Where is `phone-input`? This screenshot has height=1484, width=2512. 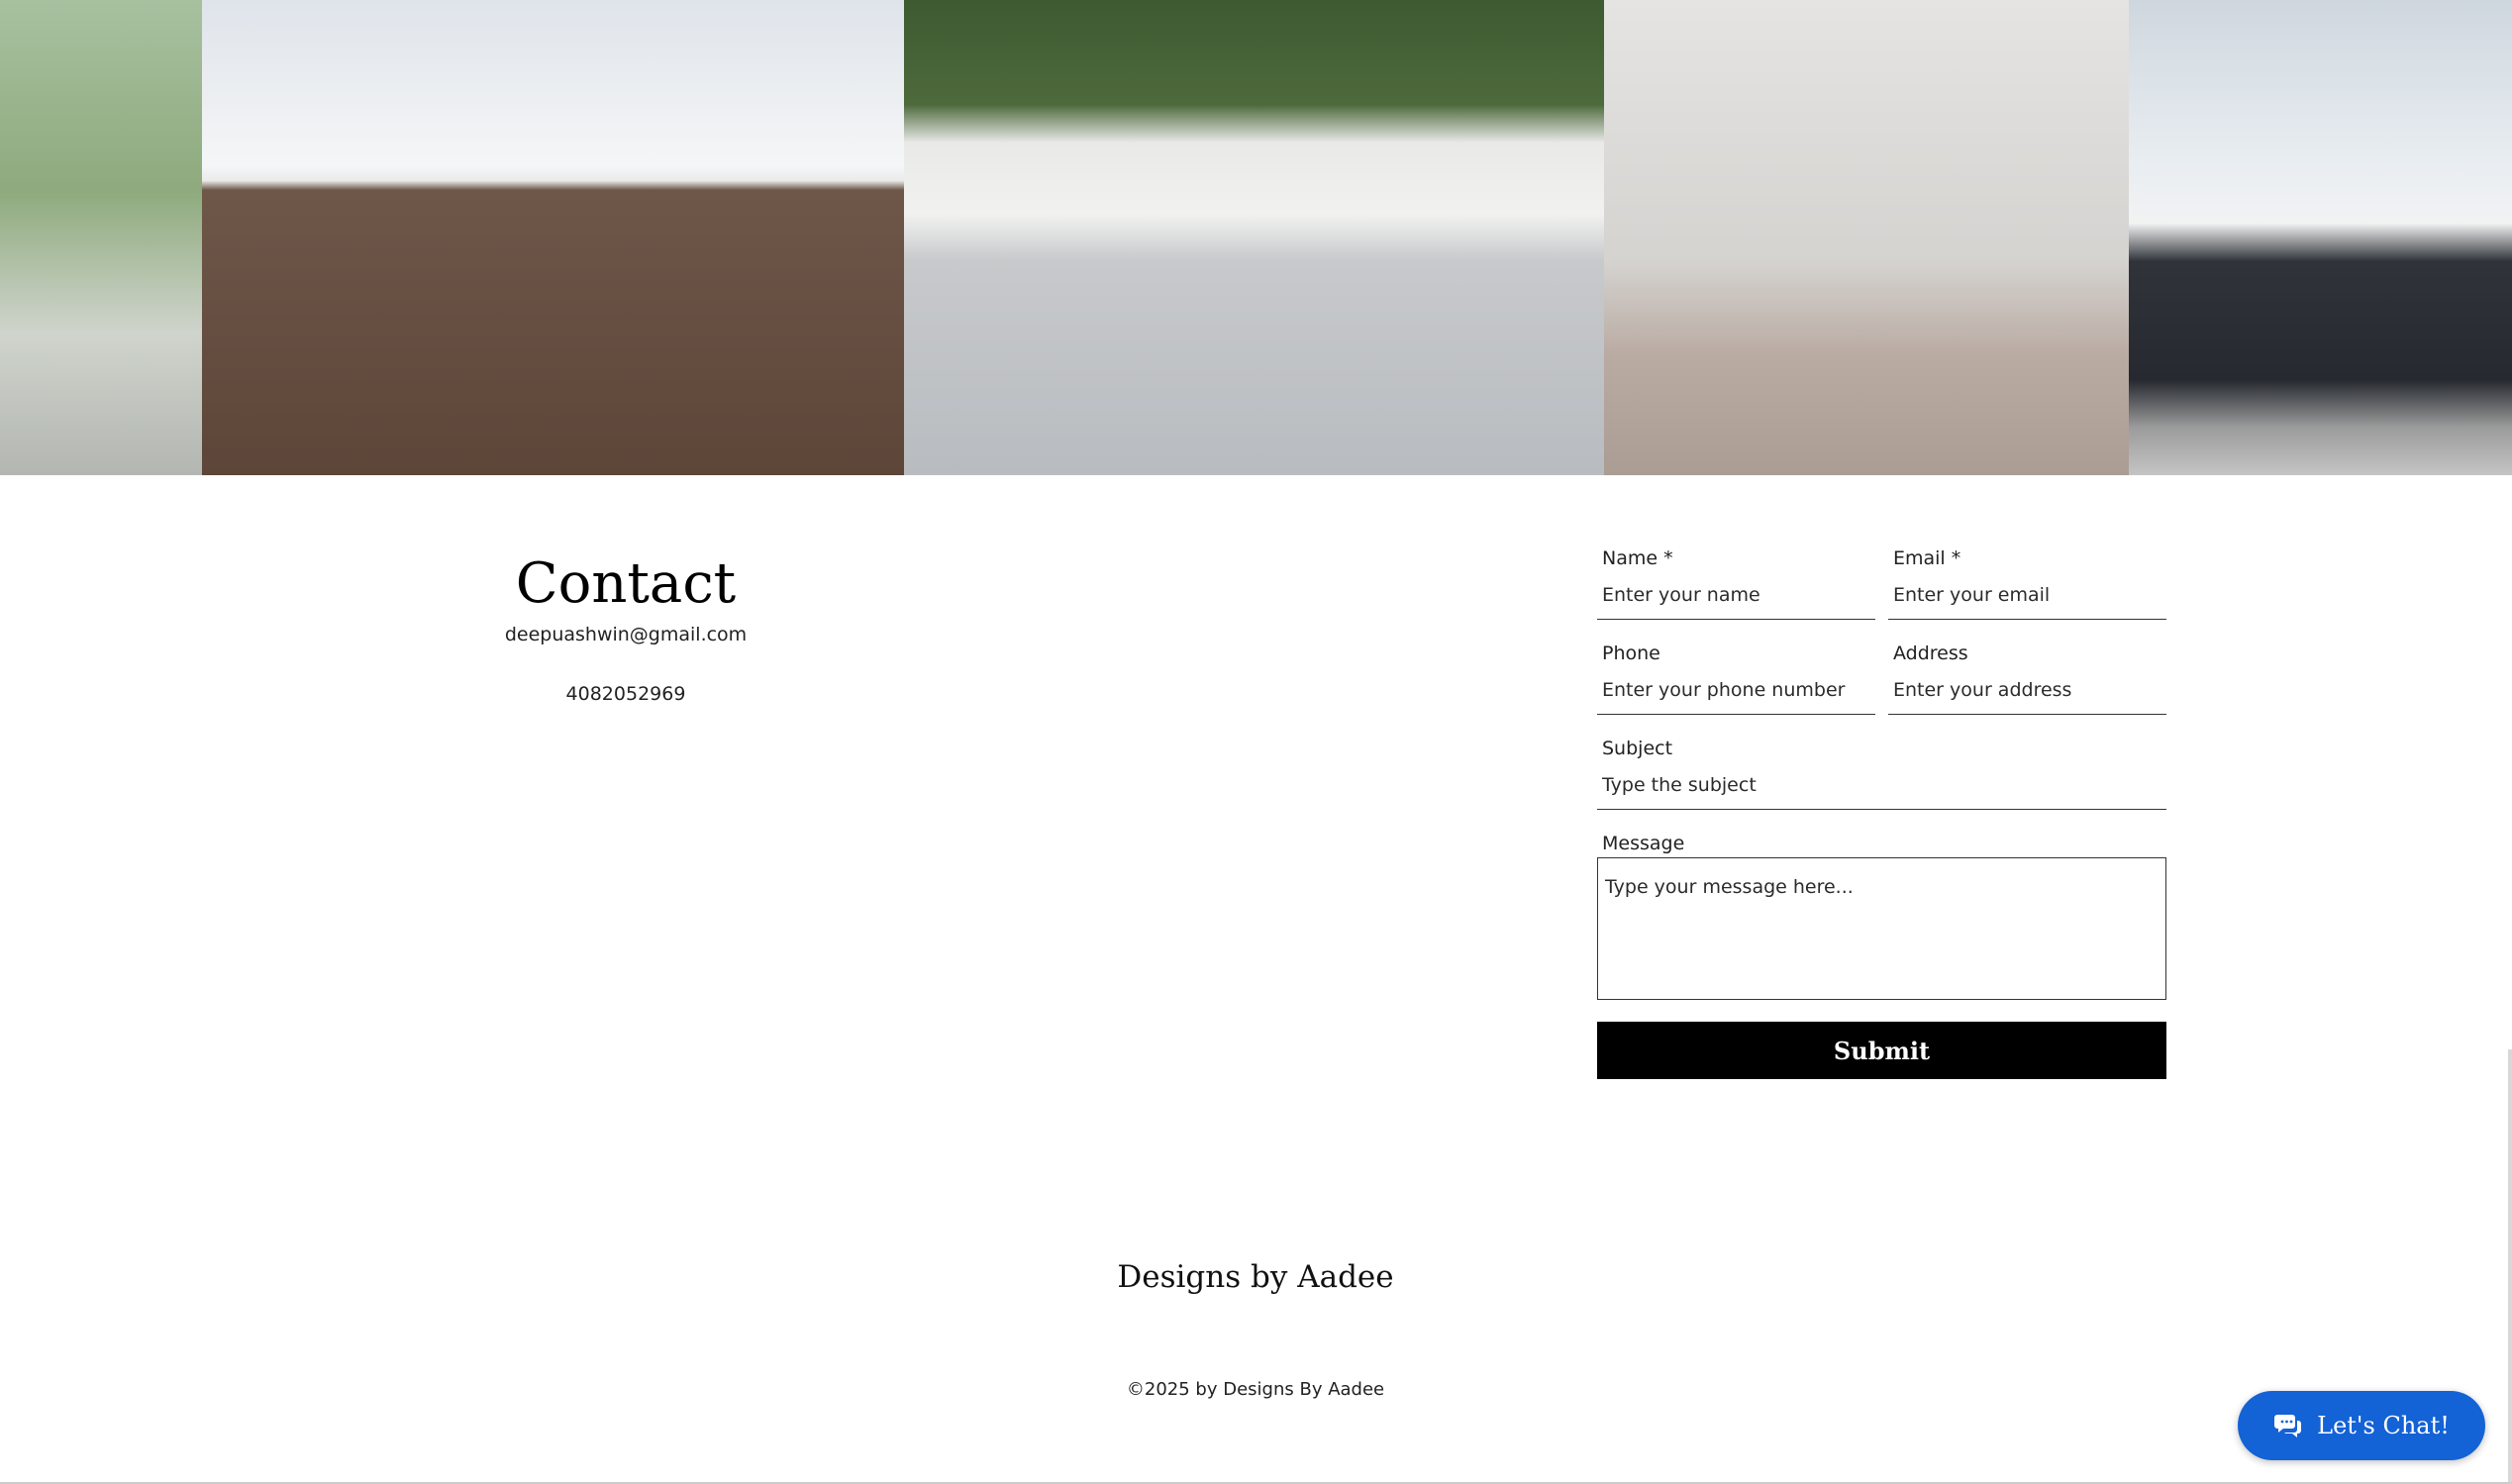
phone-input is located at coordinates (1736, 690).